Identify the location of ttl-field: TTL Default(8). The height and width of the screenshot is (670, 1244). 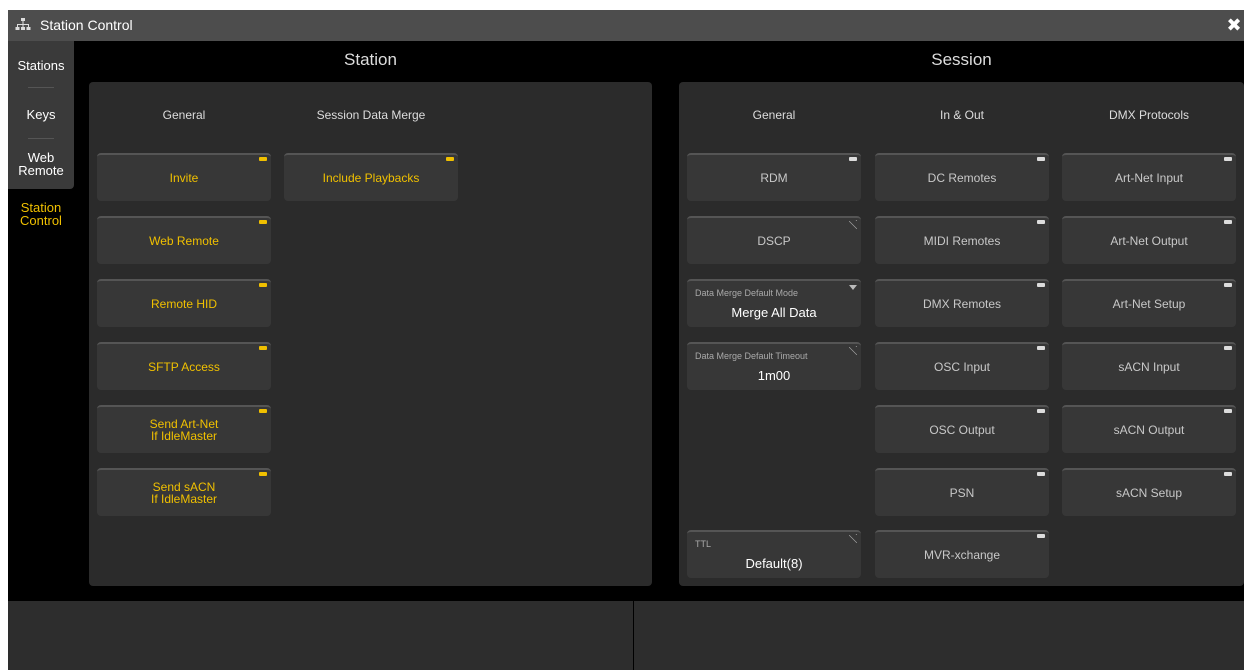
(774, 554).